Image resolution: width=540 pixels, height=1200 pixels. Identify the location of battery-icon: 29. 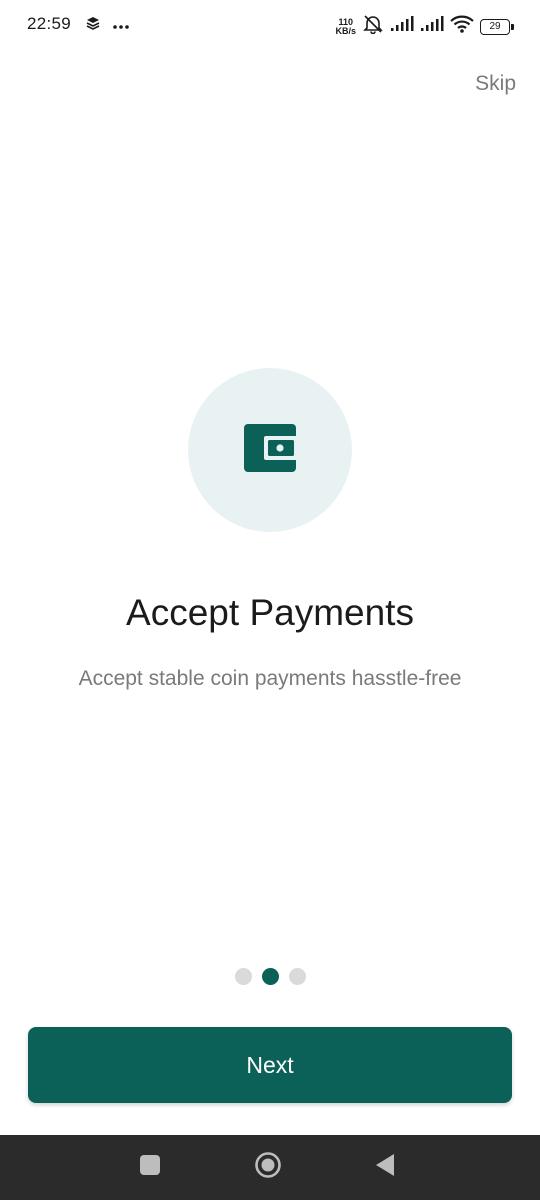
(497, 26).